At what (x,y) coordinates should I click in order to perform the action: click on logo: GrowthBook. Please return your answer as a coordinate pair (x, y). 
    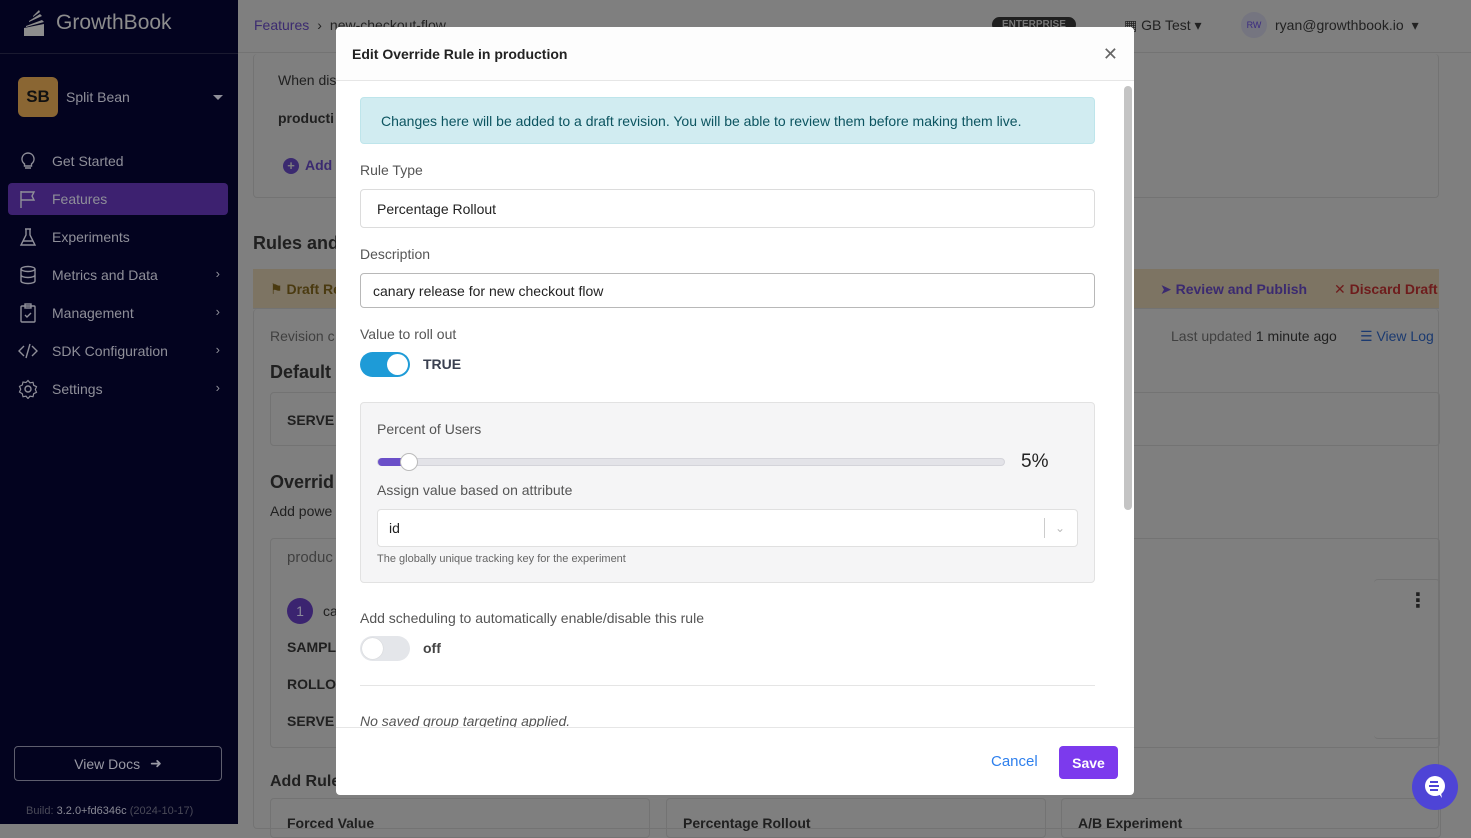
    Looking at the image, I should click on (96, 23).